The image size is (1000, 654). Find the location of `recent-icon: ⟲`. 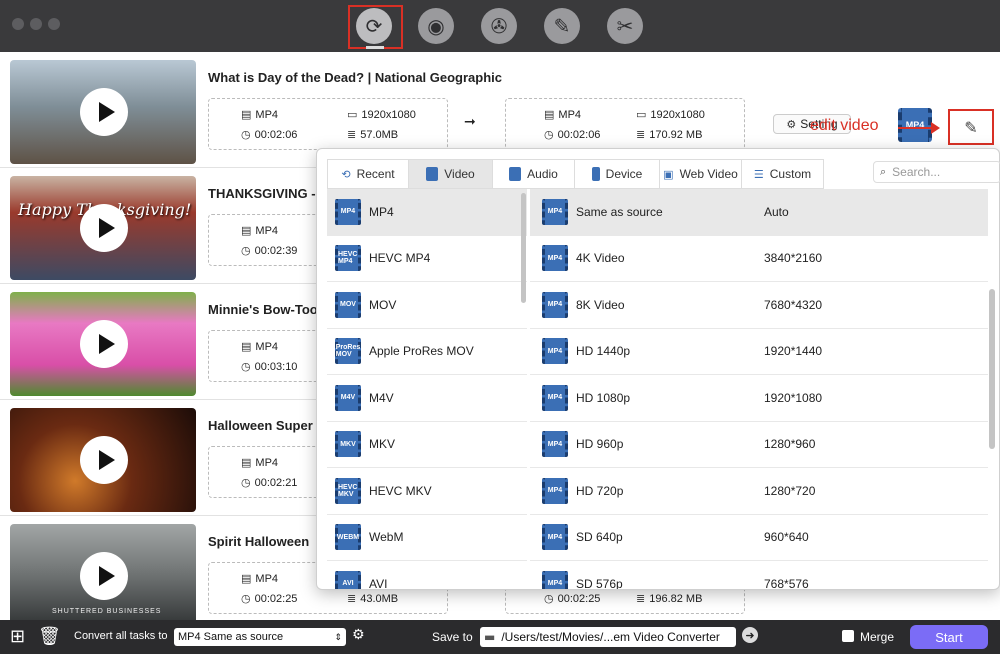

recent-icon: ⟲ is located at coordinates (346, 174).